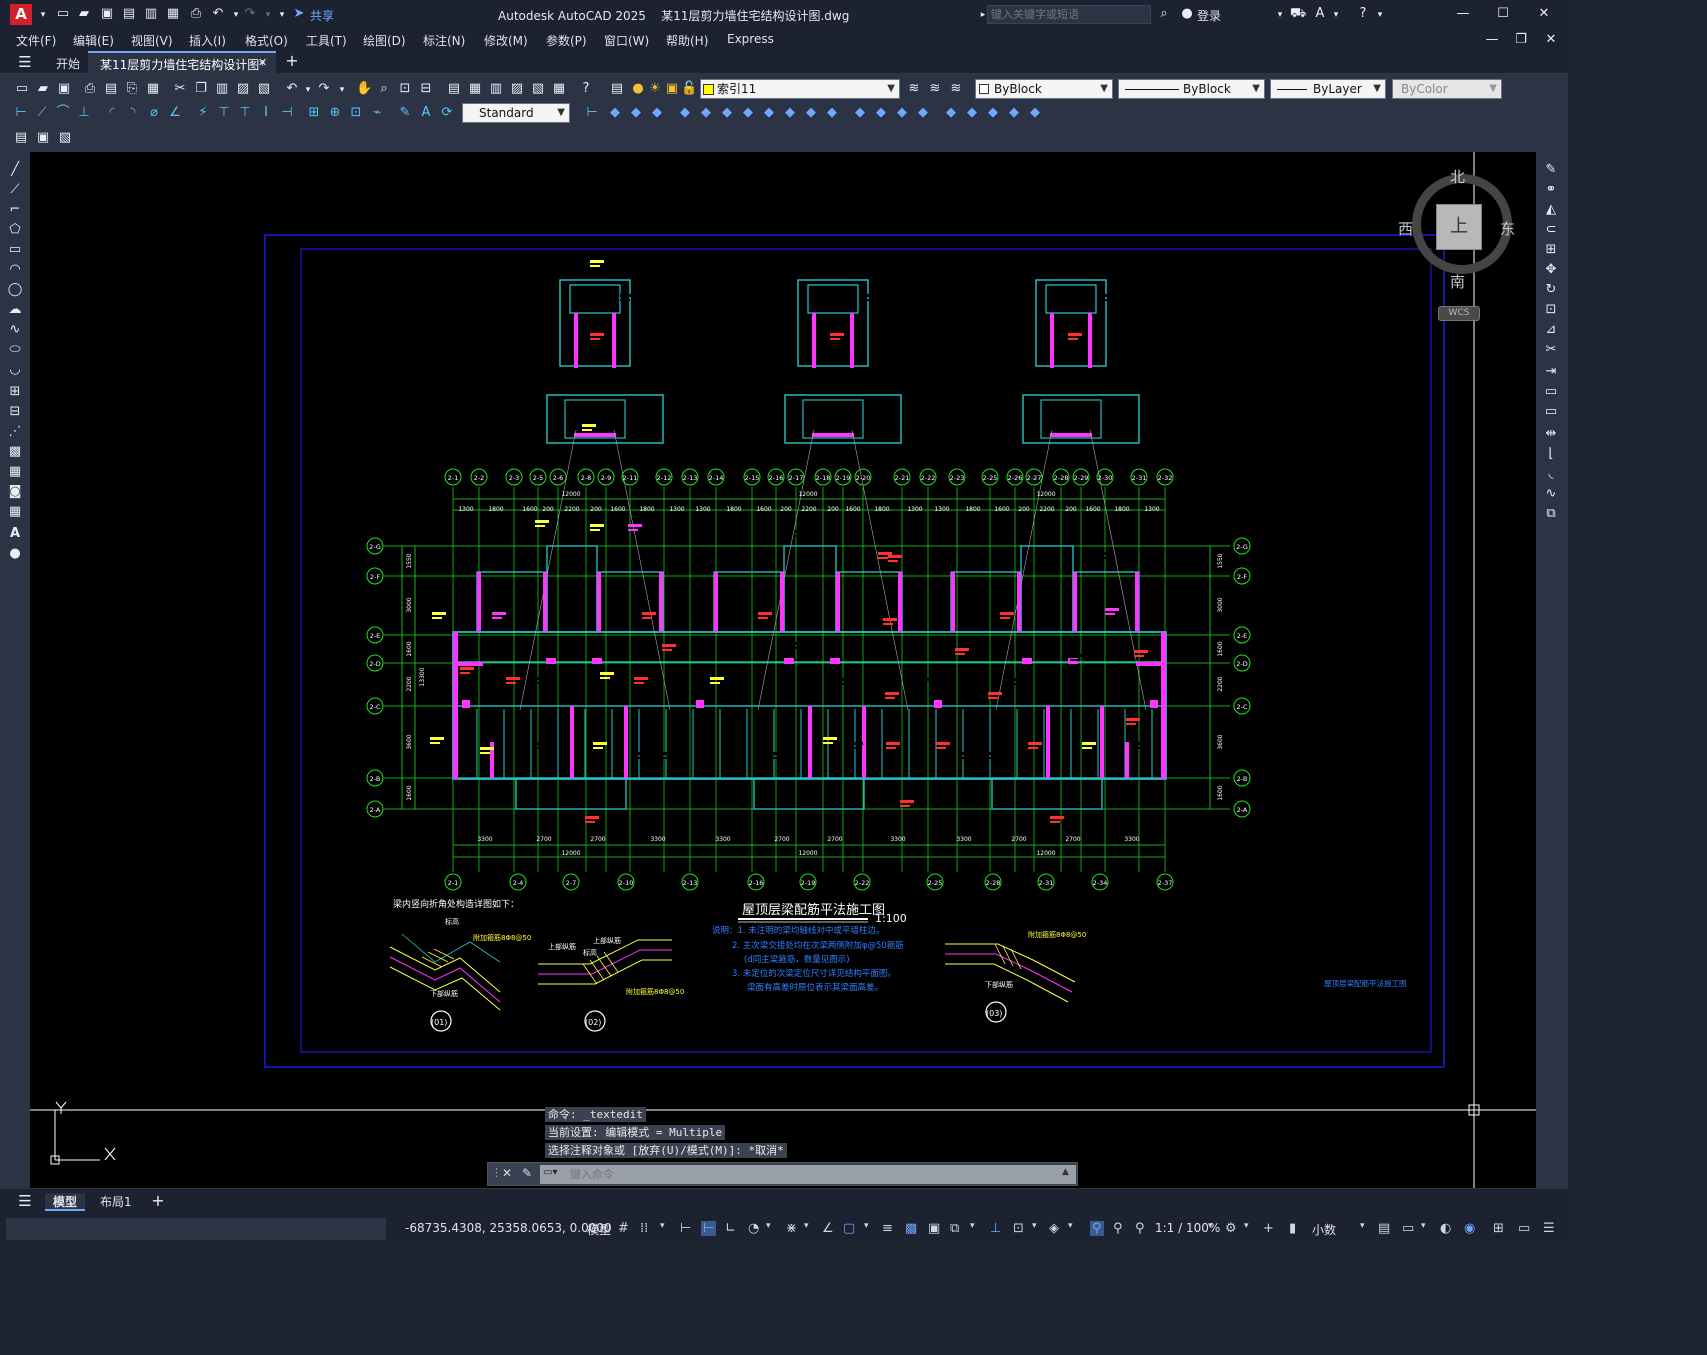  What do you see at coordinates (1328, 89) in the screenshot?
I see `lineweight-dropdown: ByLayer ▼` at bounding box center [1328, 89].